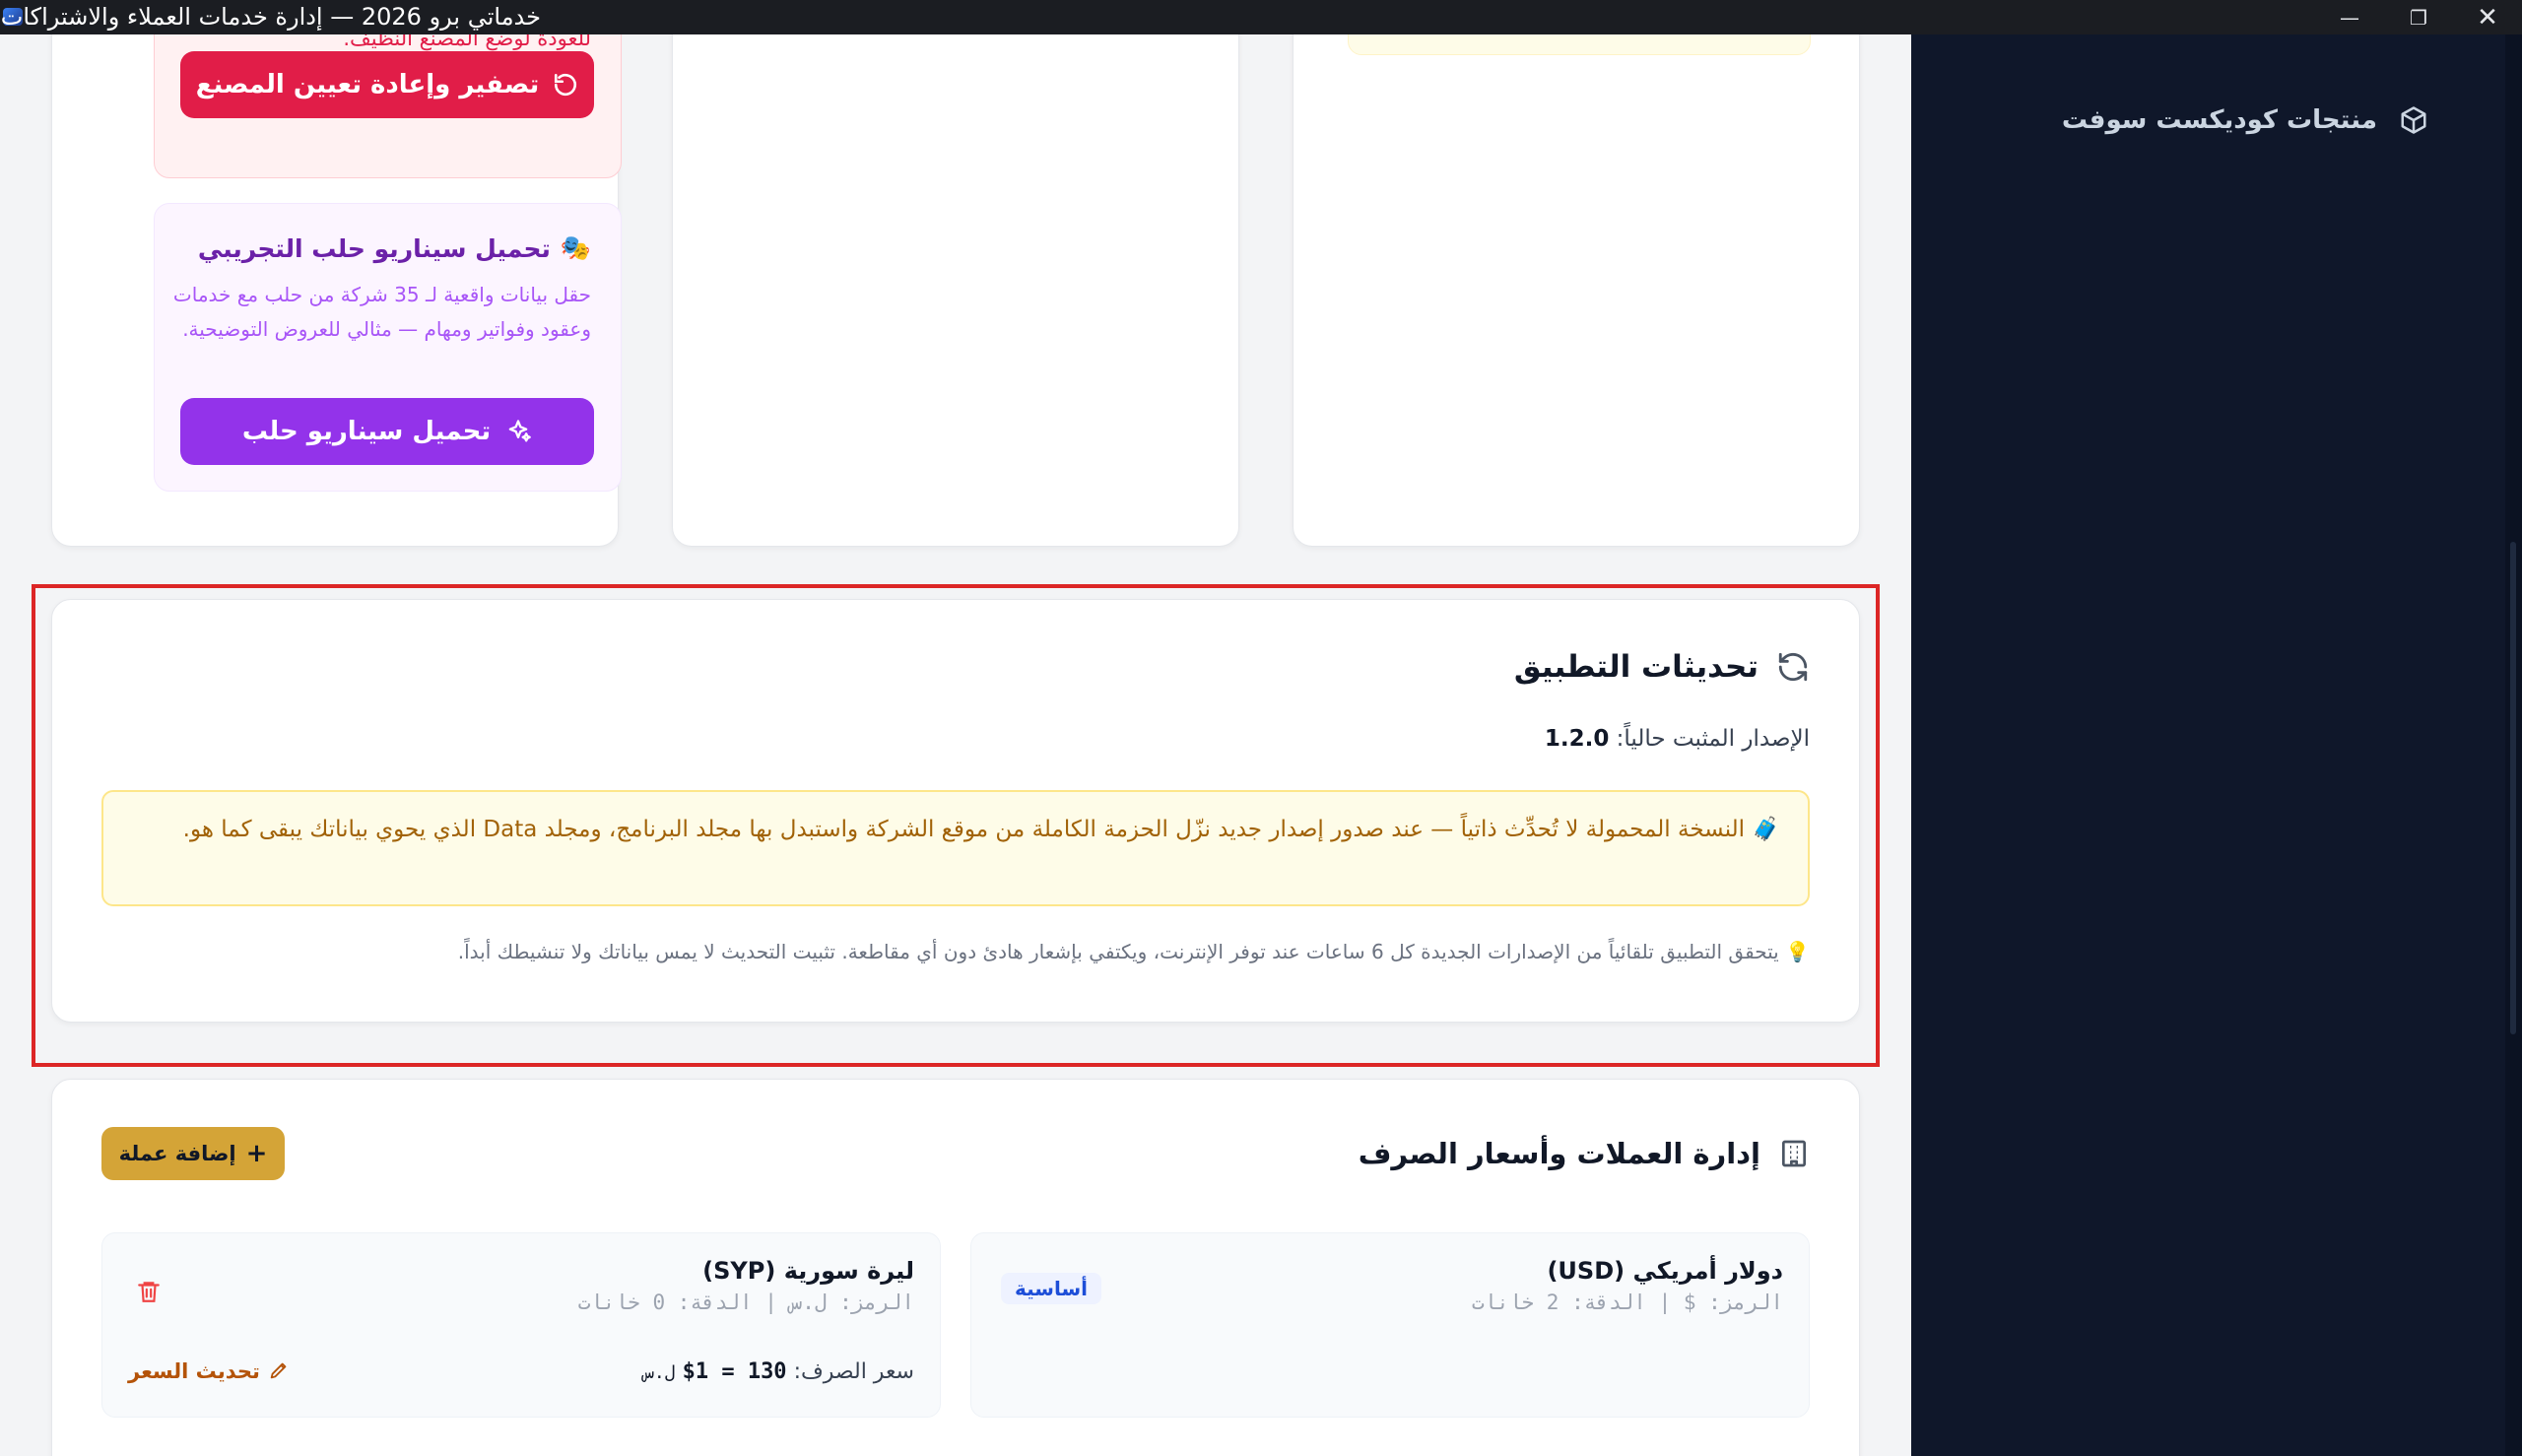 Image resolution: width=2522 pixels, height=1456 pixels. I want to click on settings-card-middle, so click(955, 290).